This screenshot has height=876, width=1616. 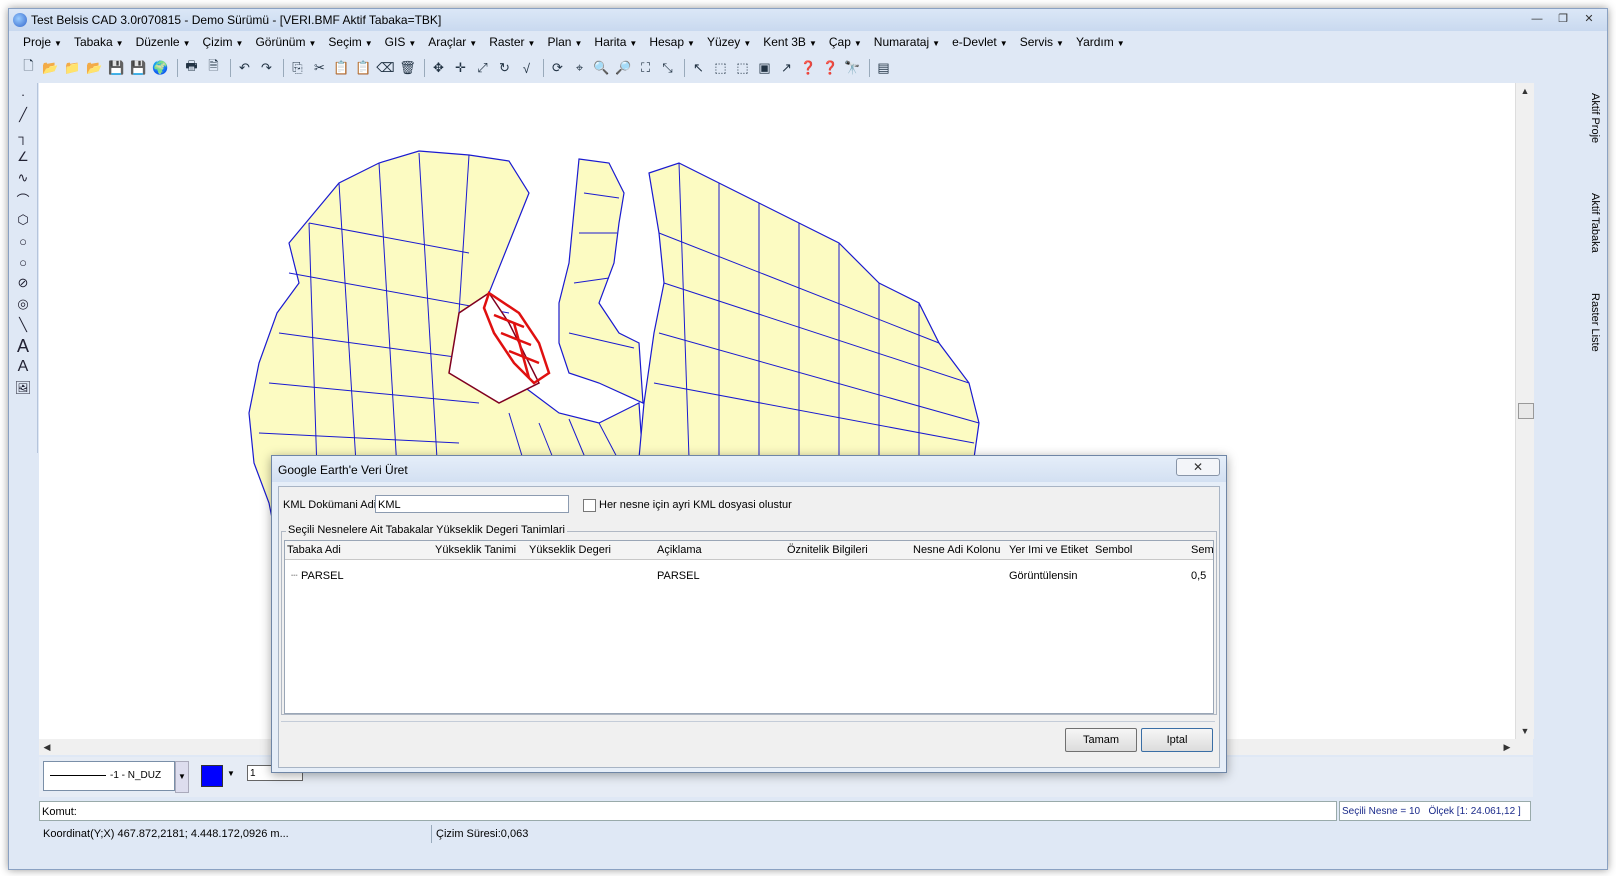 I want to click on select-all-icon: ▣, so click(x=764, y=68).